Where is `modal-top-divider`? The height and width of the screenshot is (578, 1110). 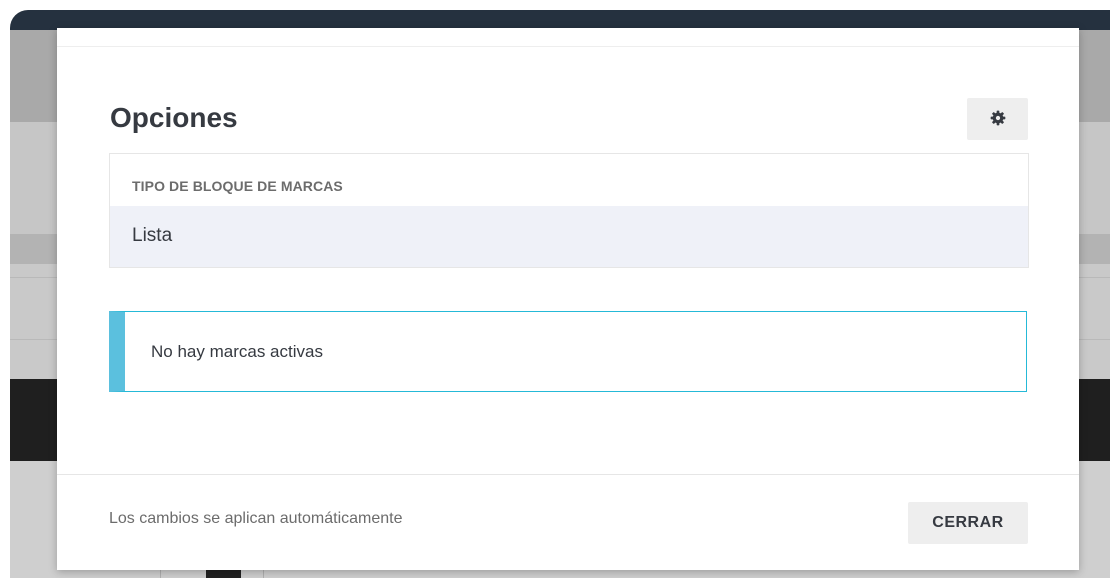
modal-top-divider is located at coordinates (568, 46).